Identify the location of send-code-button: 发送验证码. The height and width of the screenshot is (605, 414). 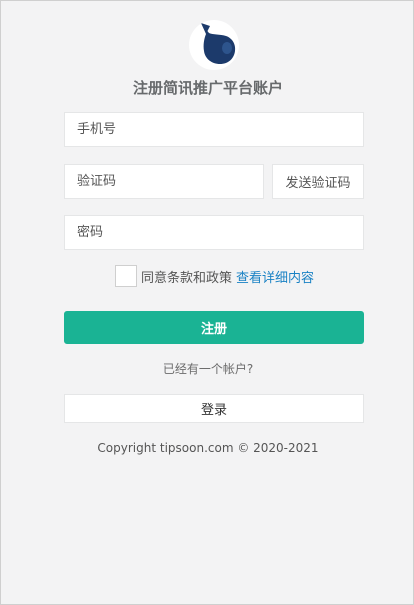
(318, 181).